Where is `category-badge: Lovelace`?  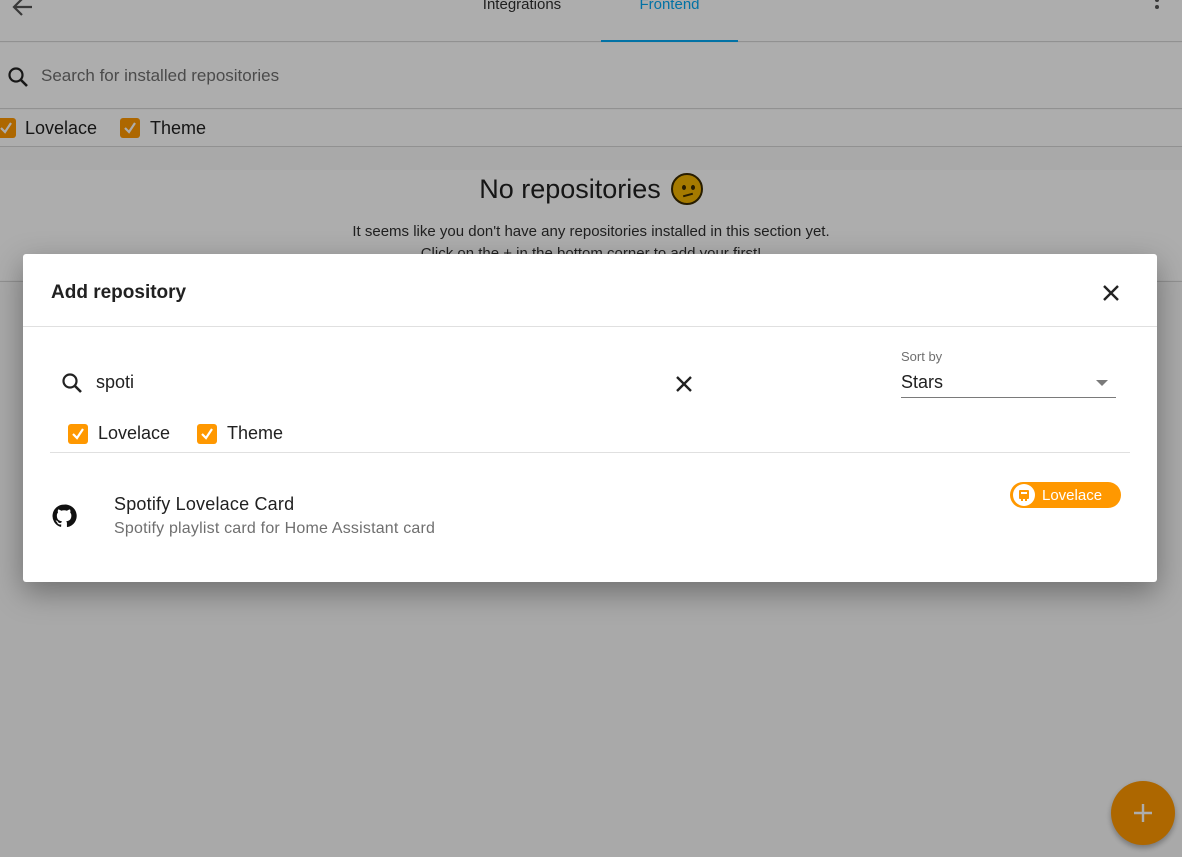 category-badge: Lovelace is located at coordinates (1065, 495).